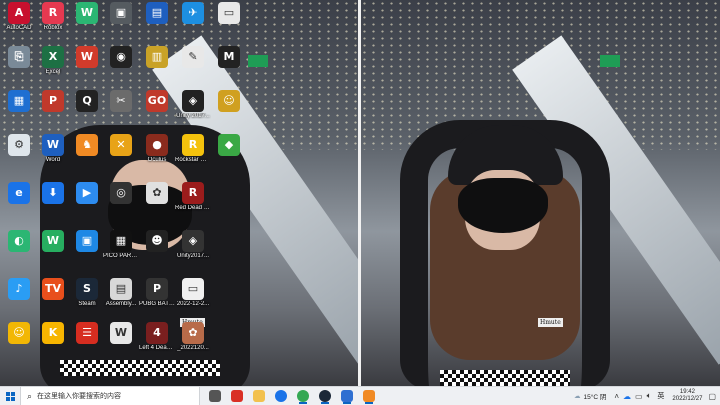  What do you see at coordinates (87, 333) in the screenshot?
I see `desktop-icon: ☰` at bounding box center [87, 333].